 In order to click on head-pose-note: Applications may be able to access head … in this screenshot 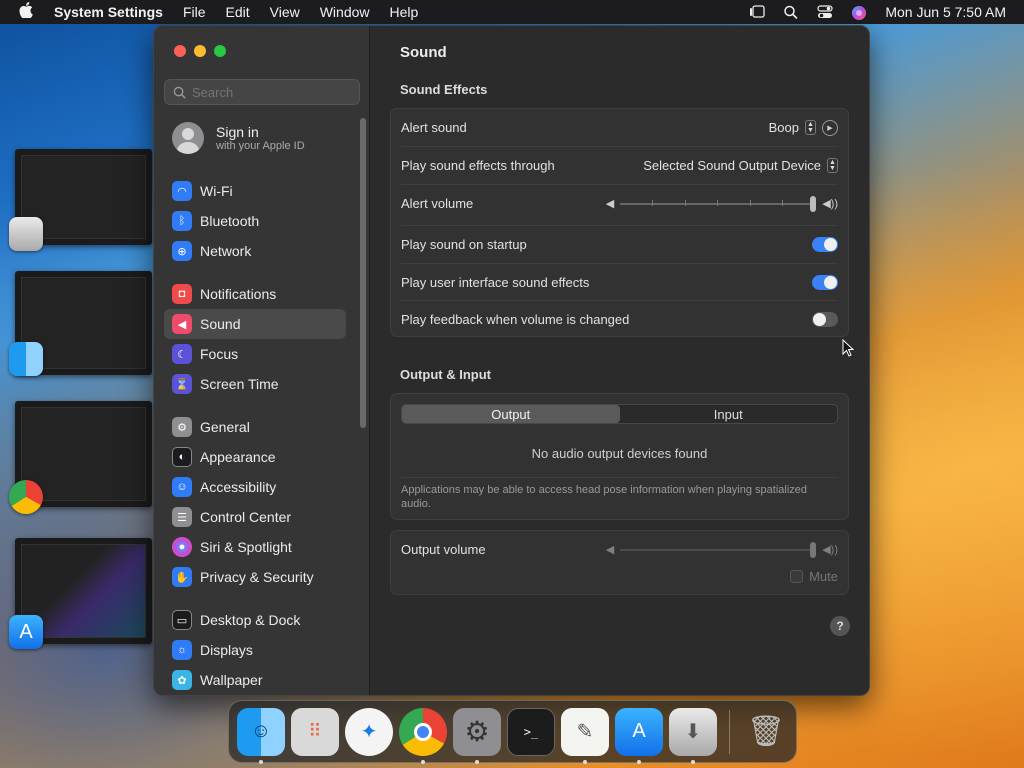, I will do `click(604, 497)`.